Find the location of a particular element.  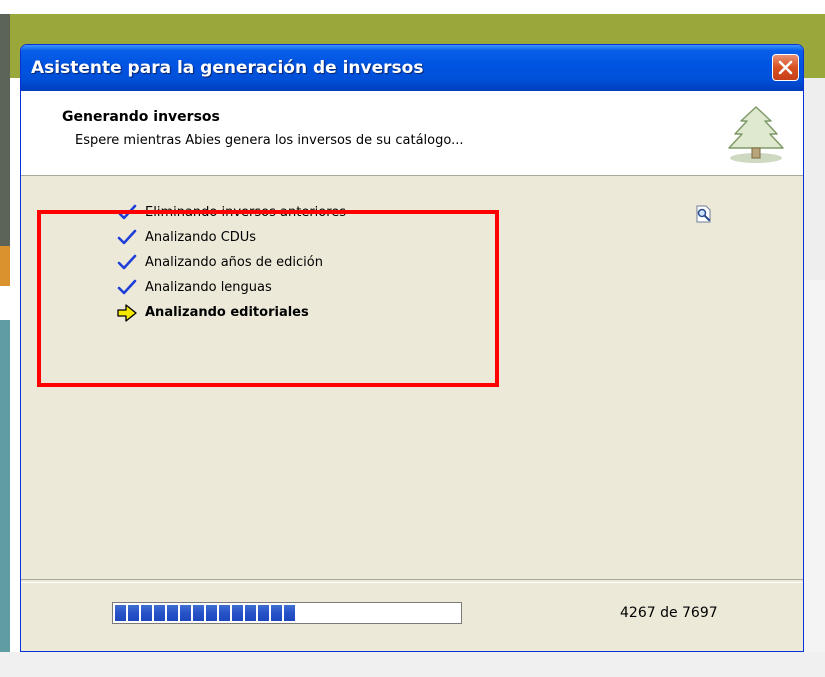

progress-fill is located at coordinates (210, 613).